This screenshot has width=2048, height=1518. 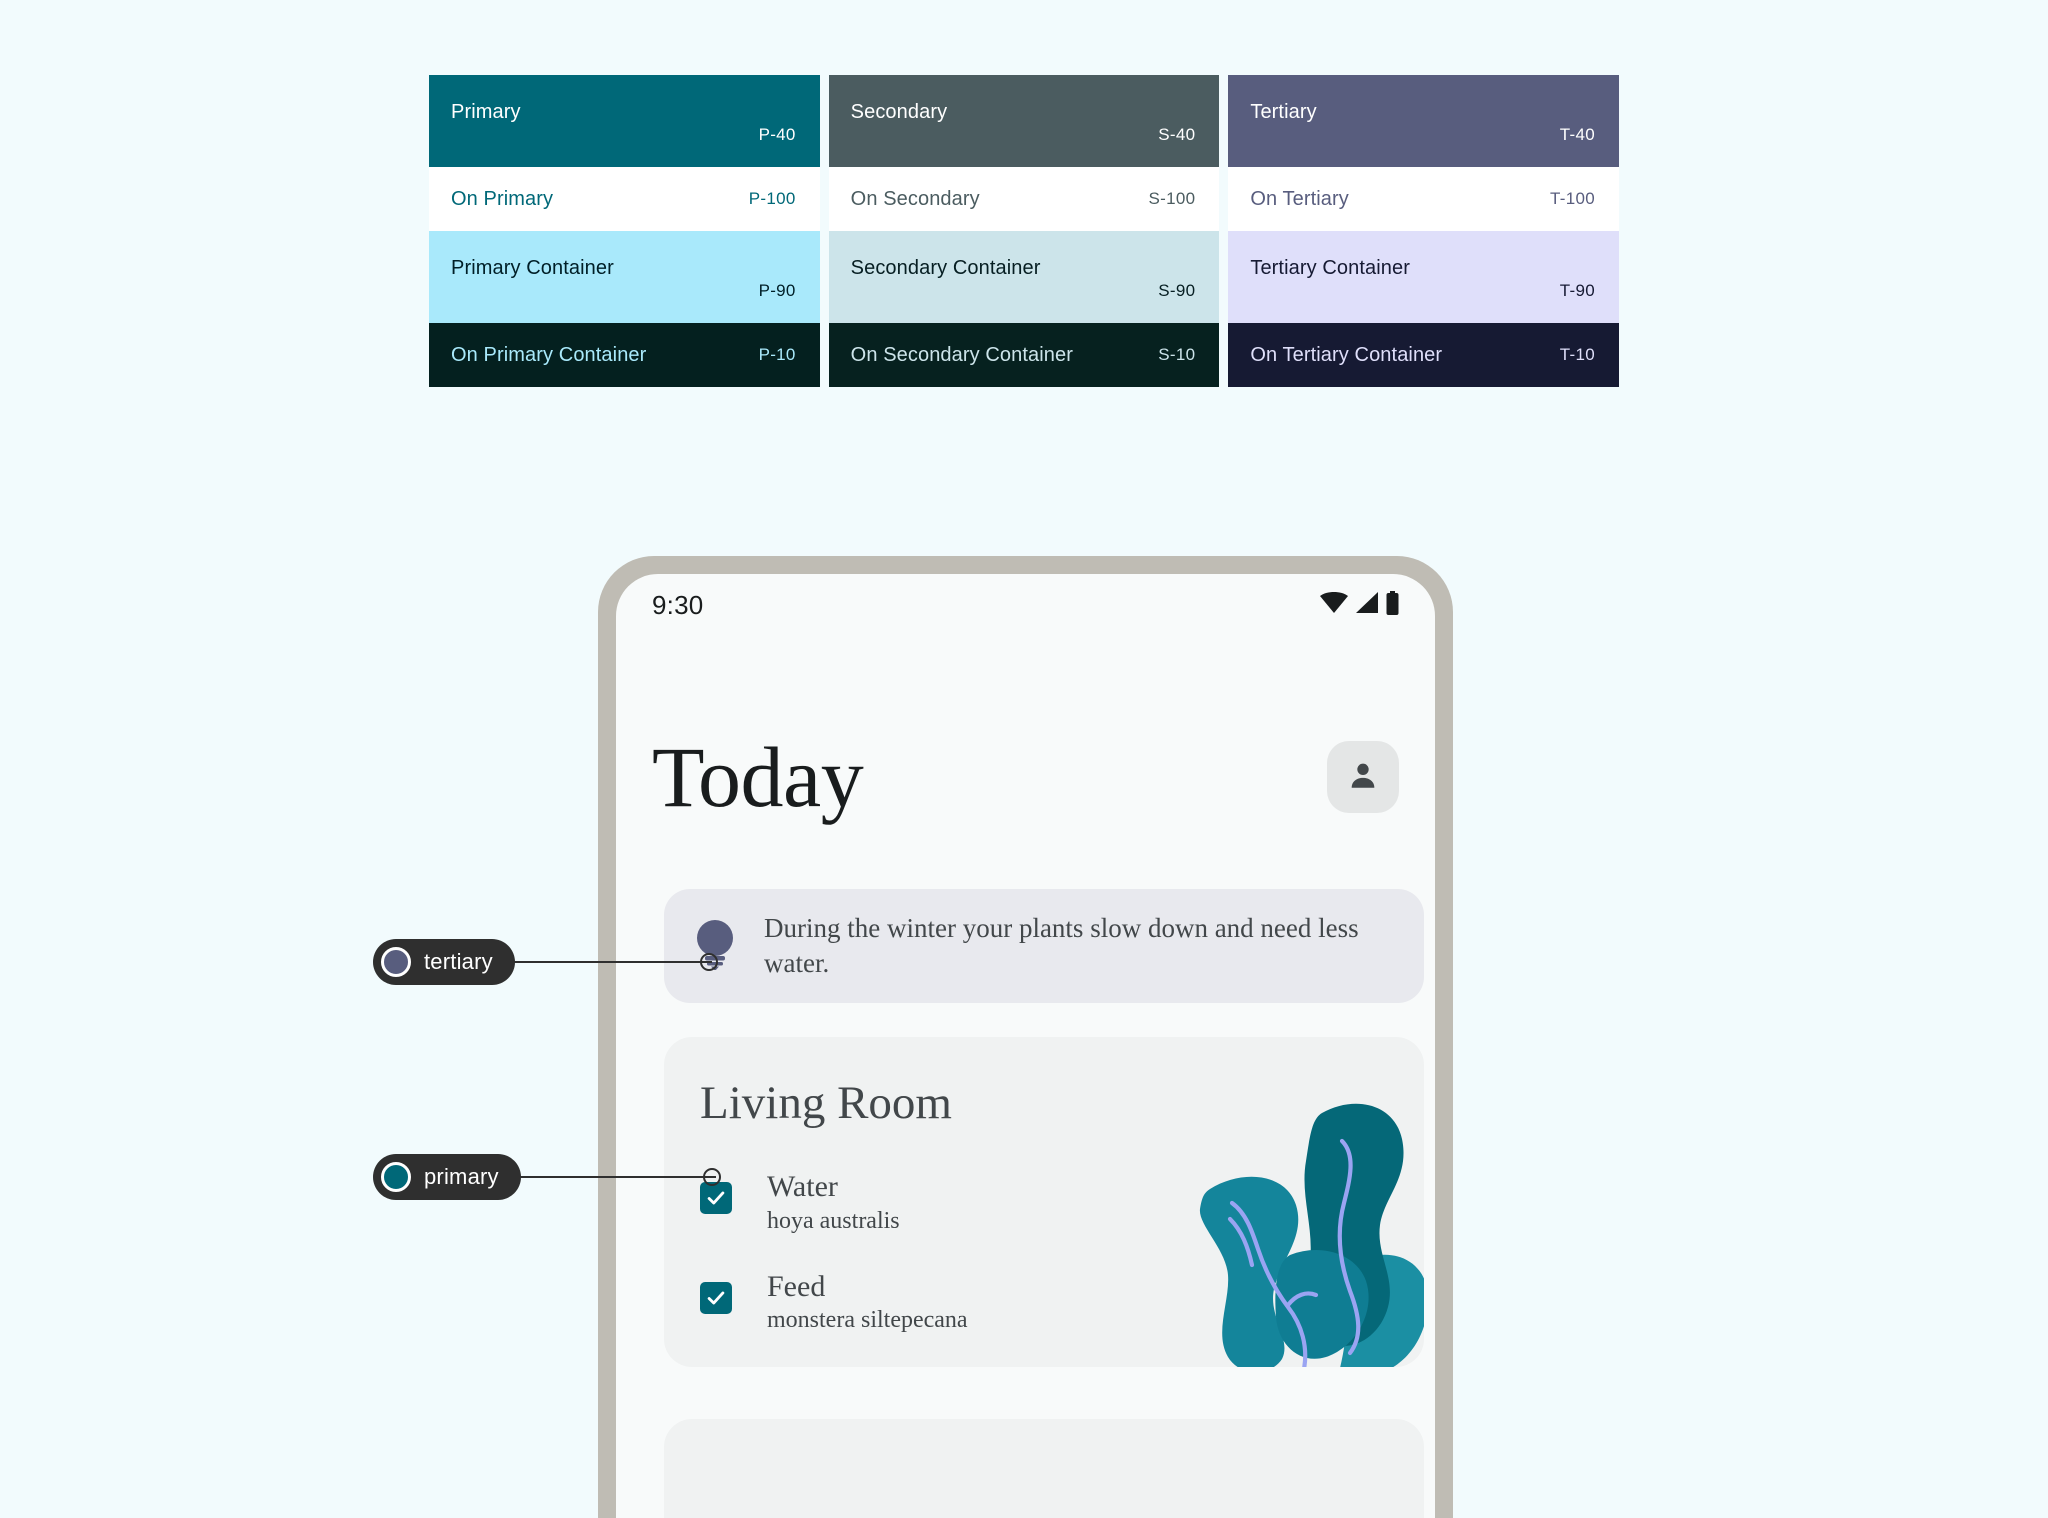 I want to click on person-icon, so click(x=1363, y=777).